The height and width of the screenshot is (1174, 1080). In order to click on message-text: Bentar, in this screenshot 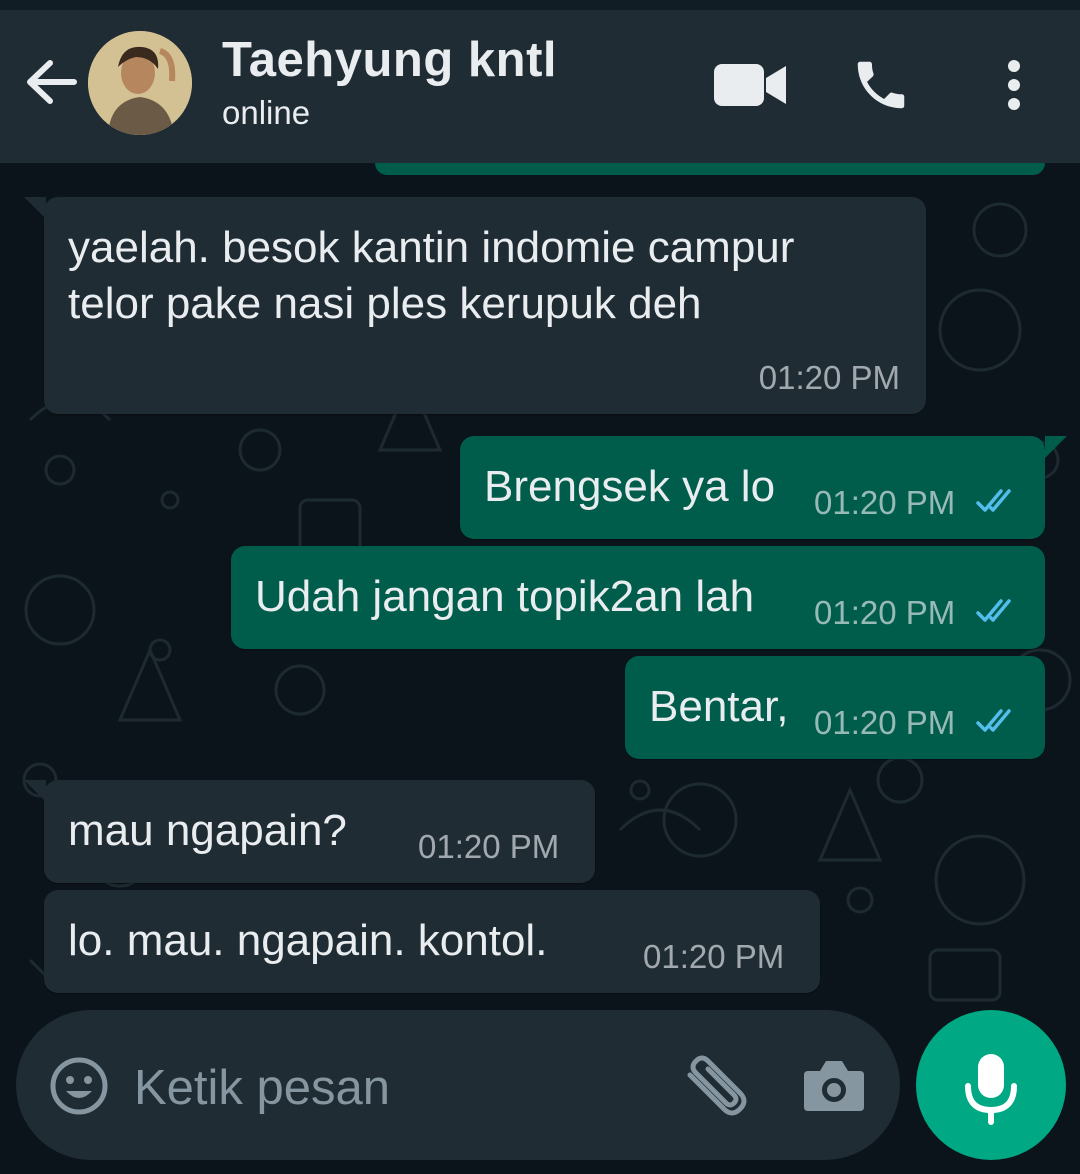, I will do `click(719, 706)`.